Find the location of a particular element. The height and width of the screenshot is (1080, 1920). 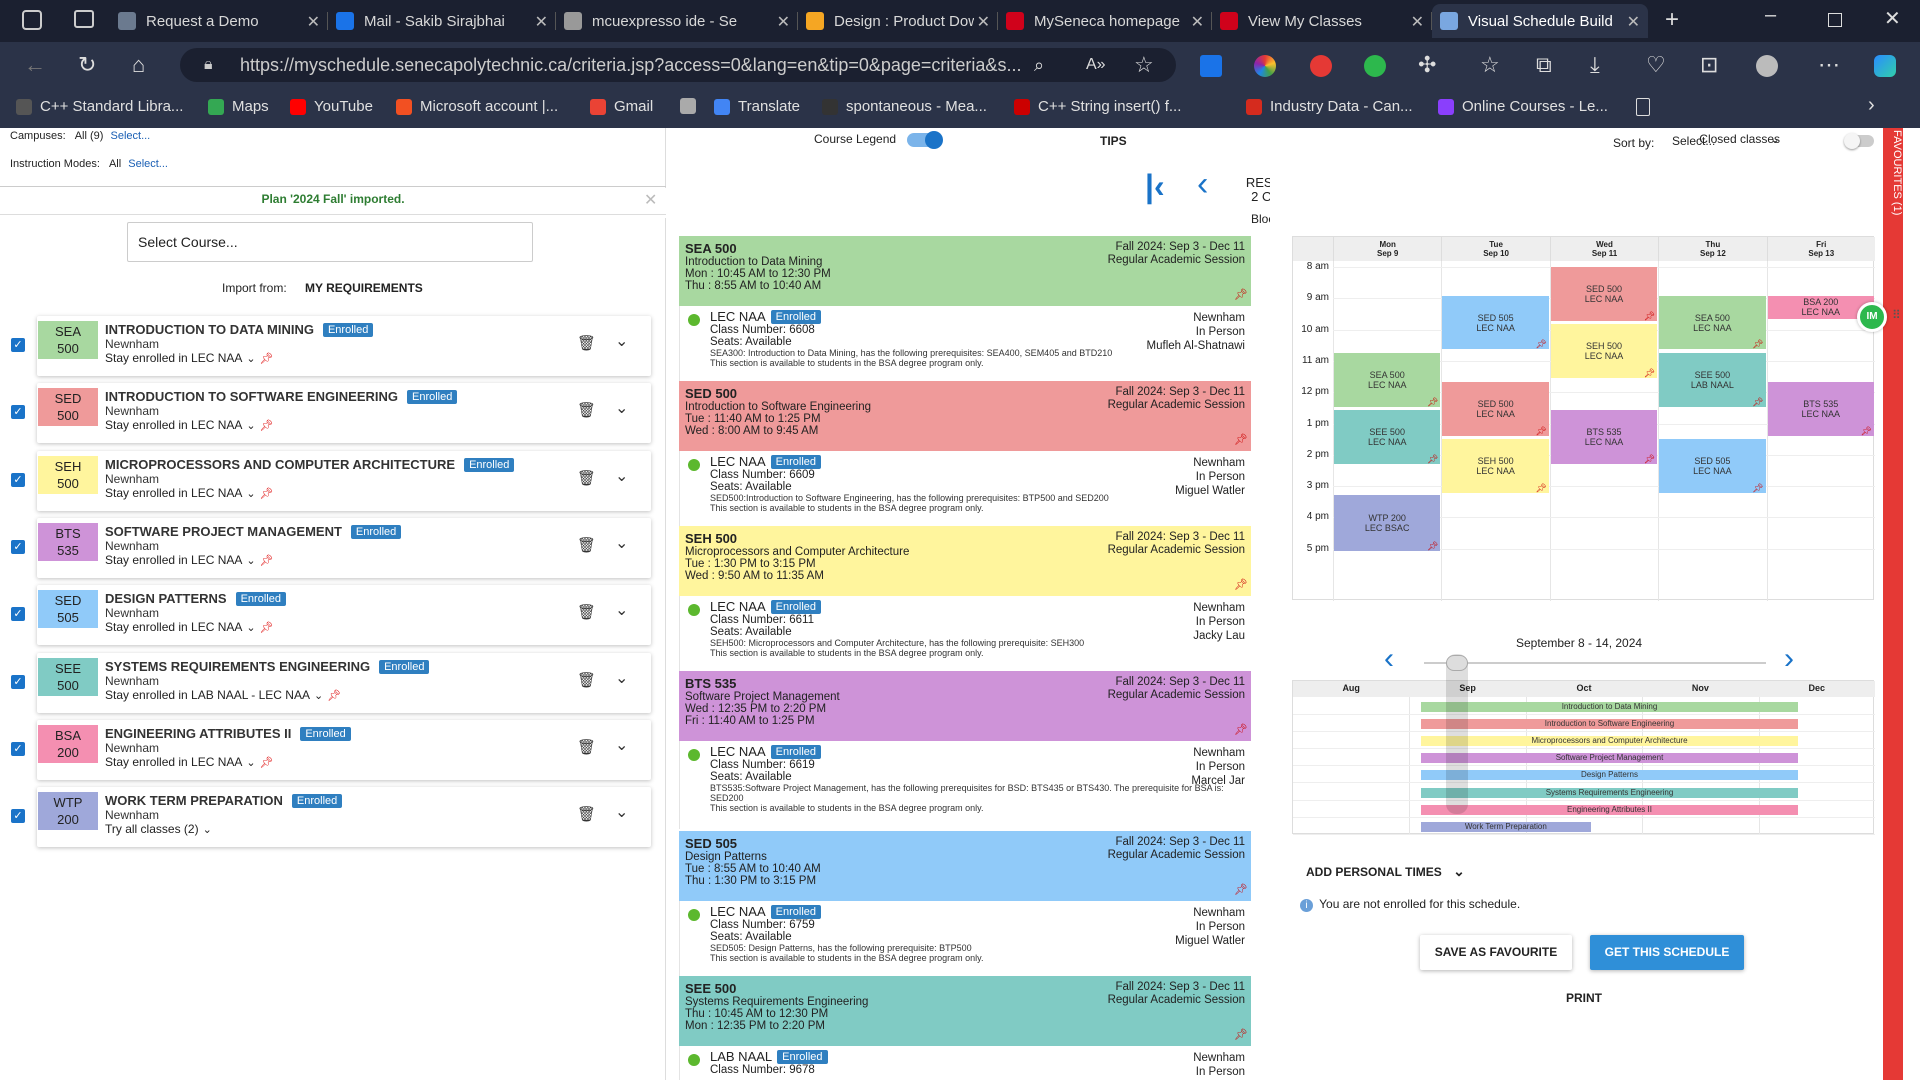

bookmark-item: YouTube is located at coordinates (331, 106).